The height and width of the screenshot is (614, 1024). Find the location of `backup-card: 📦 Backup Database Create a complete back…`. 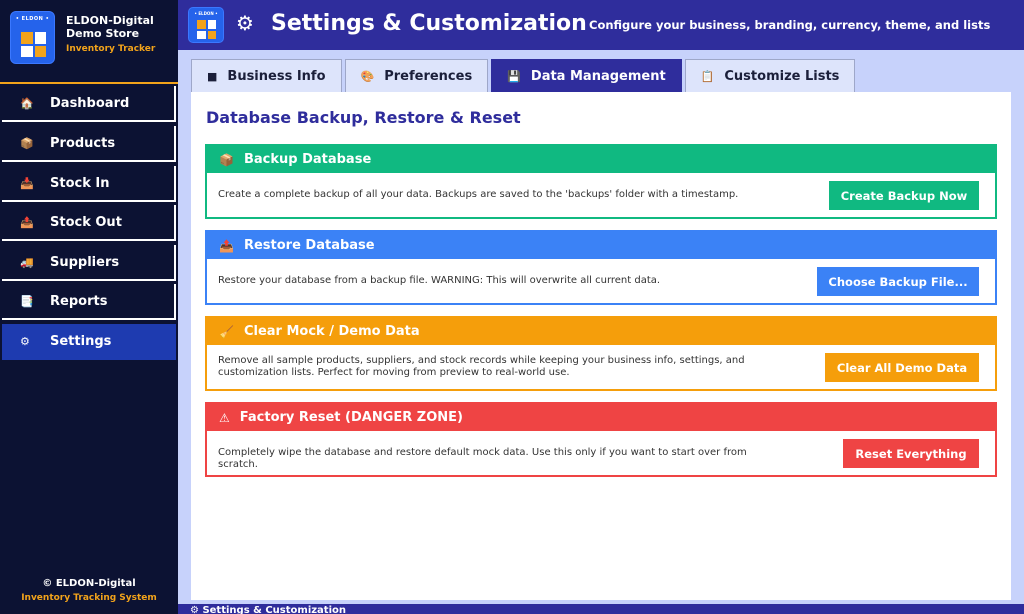

backup-card: 📦 Backup Database Create a complete back… is located at coordinates (601, 181).